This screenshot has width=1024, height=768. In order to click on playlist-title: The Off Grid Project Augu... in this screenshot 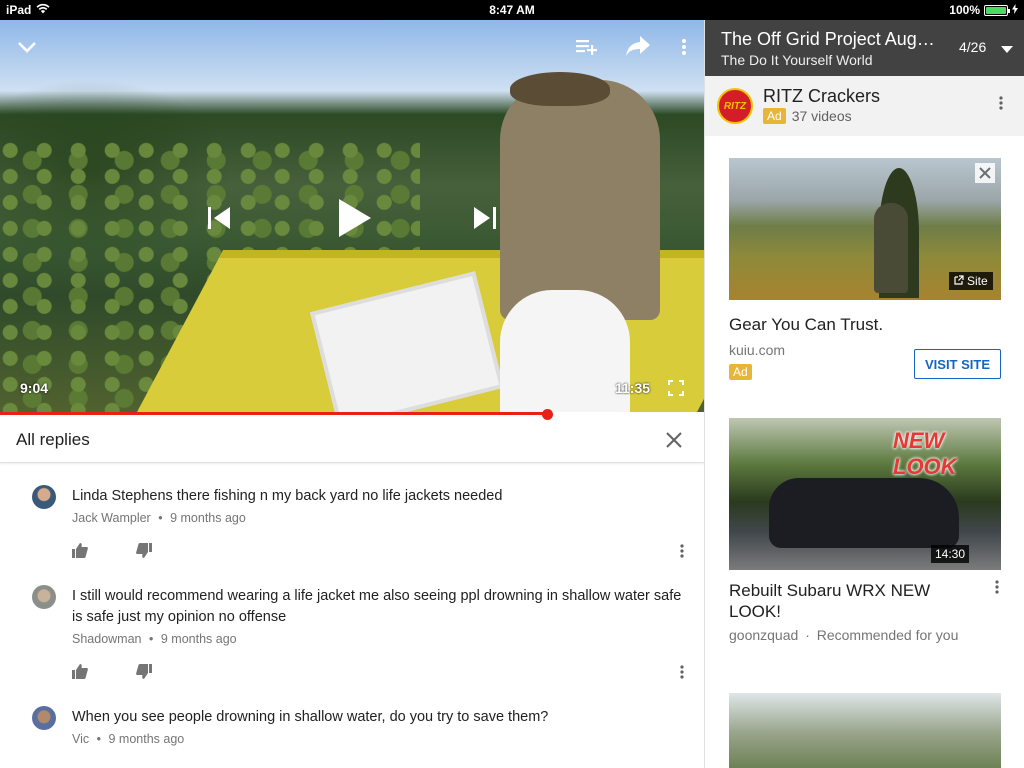, I will do `click(831, 39)`.